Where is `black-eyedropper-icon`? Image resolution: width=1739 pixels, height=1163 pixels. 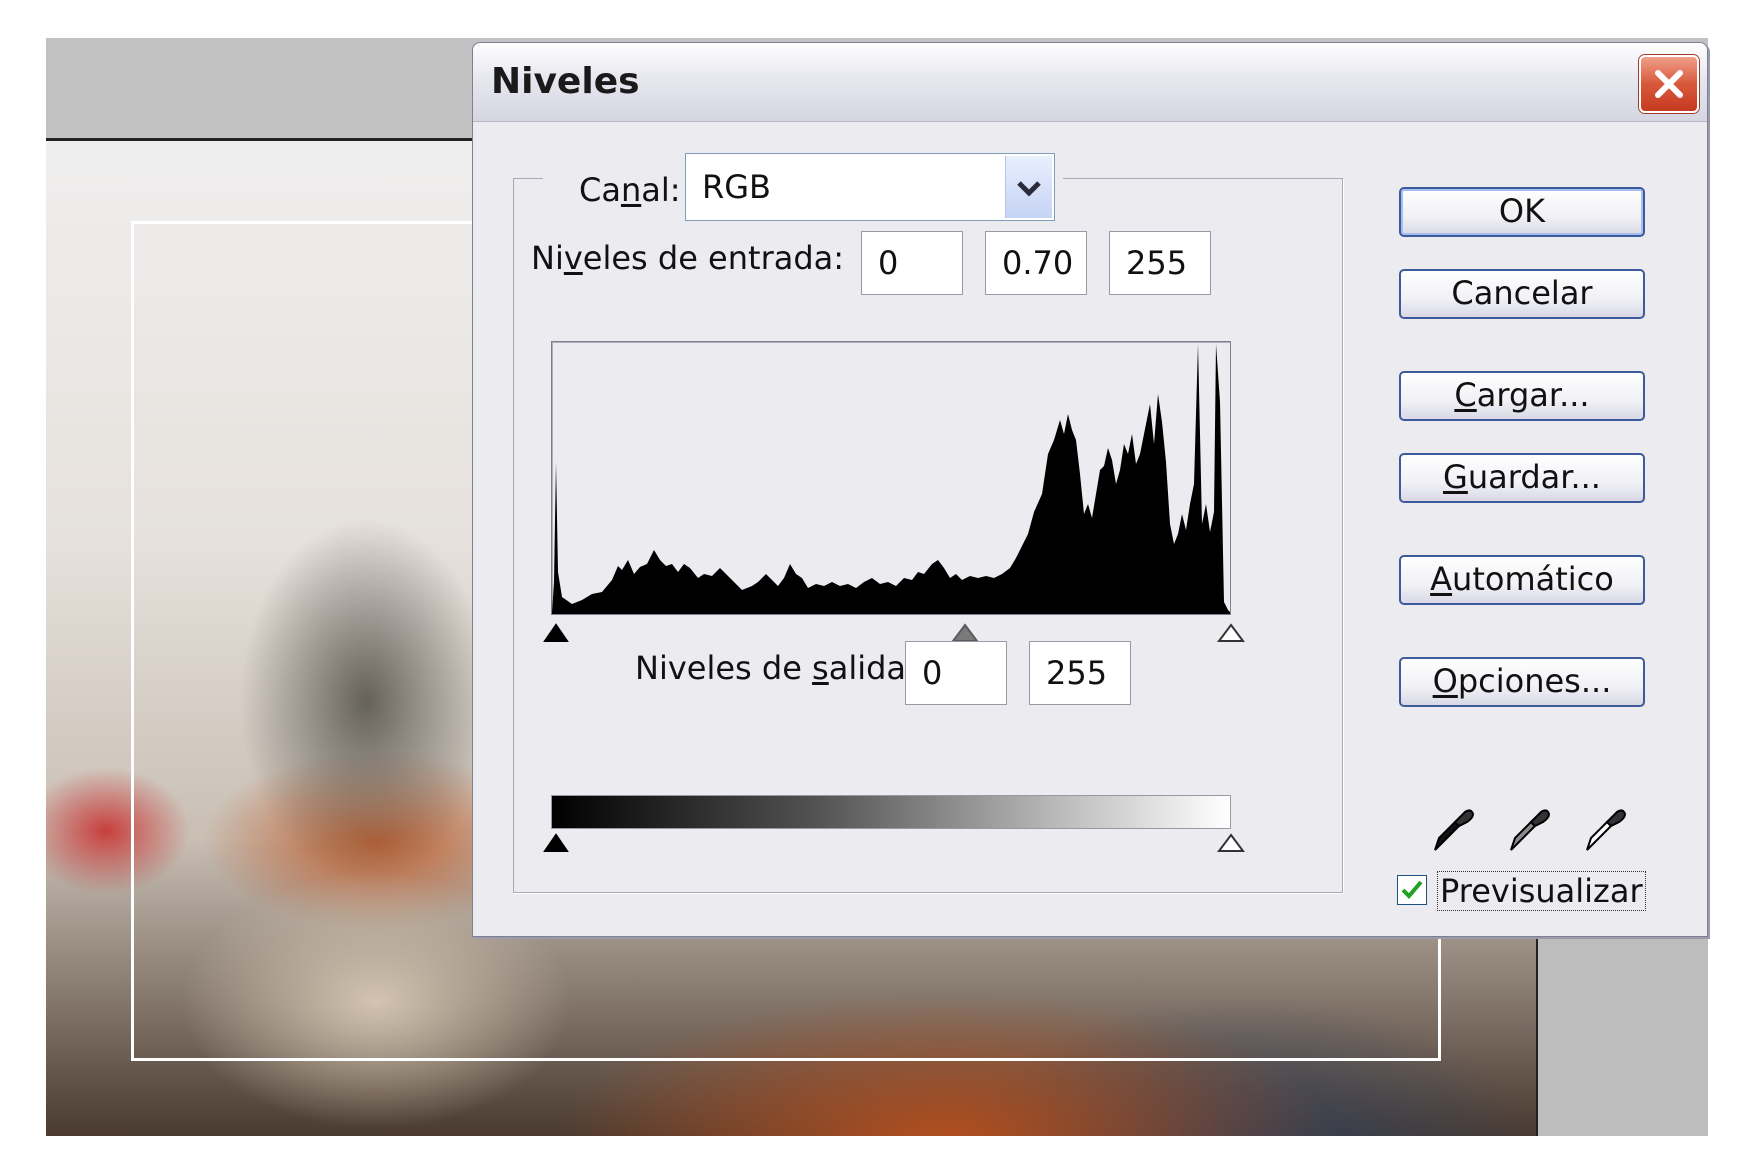 black-eyedropper-icon is located at coordinates (1453, 830).